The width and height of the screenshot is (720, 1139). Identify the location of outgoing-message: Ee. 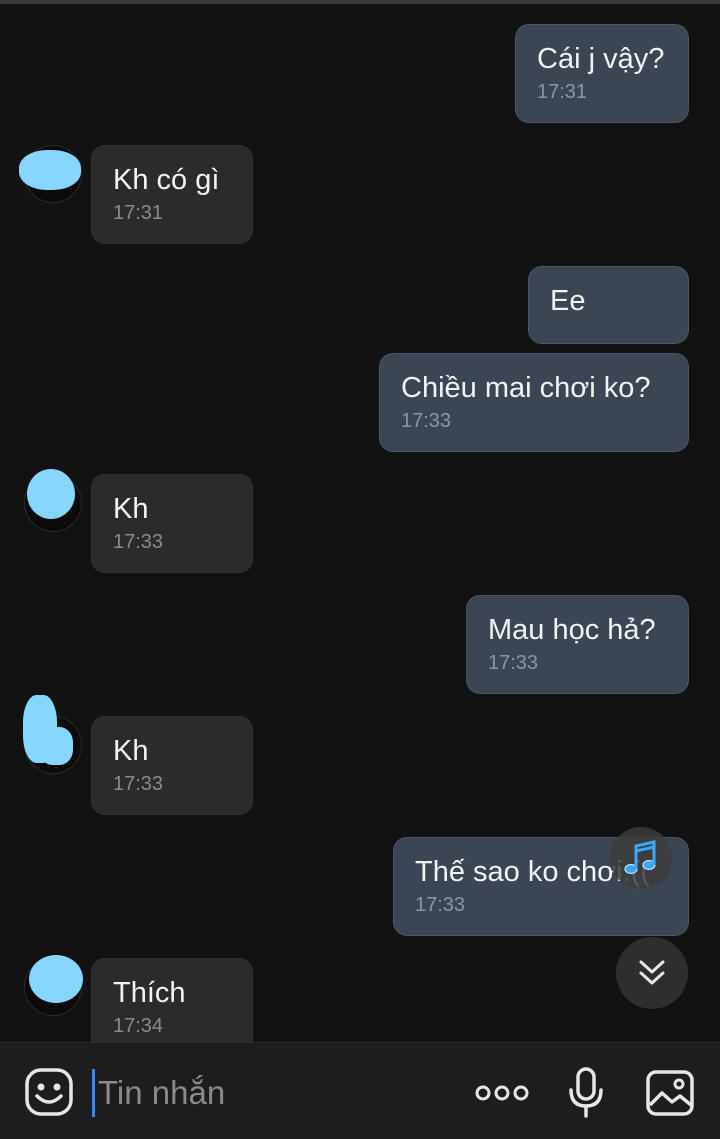
(608, 305).